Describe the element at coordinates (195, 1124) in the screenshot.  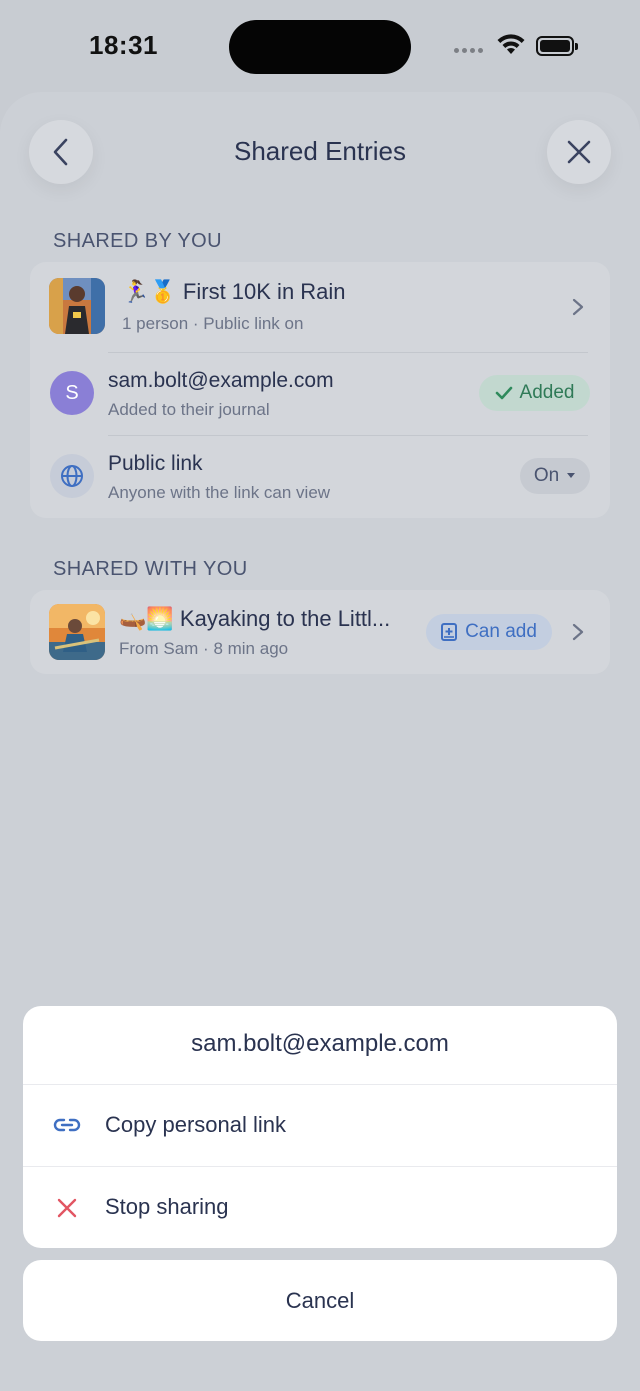
I see `copy-personal-link-label: Copy personal link` at that location.